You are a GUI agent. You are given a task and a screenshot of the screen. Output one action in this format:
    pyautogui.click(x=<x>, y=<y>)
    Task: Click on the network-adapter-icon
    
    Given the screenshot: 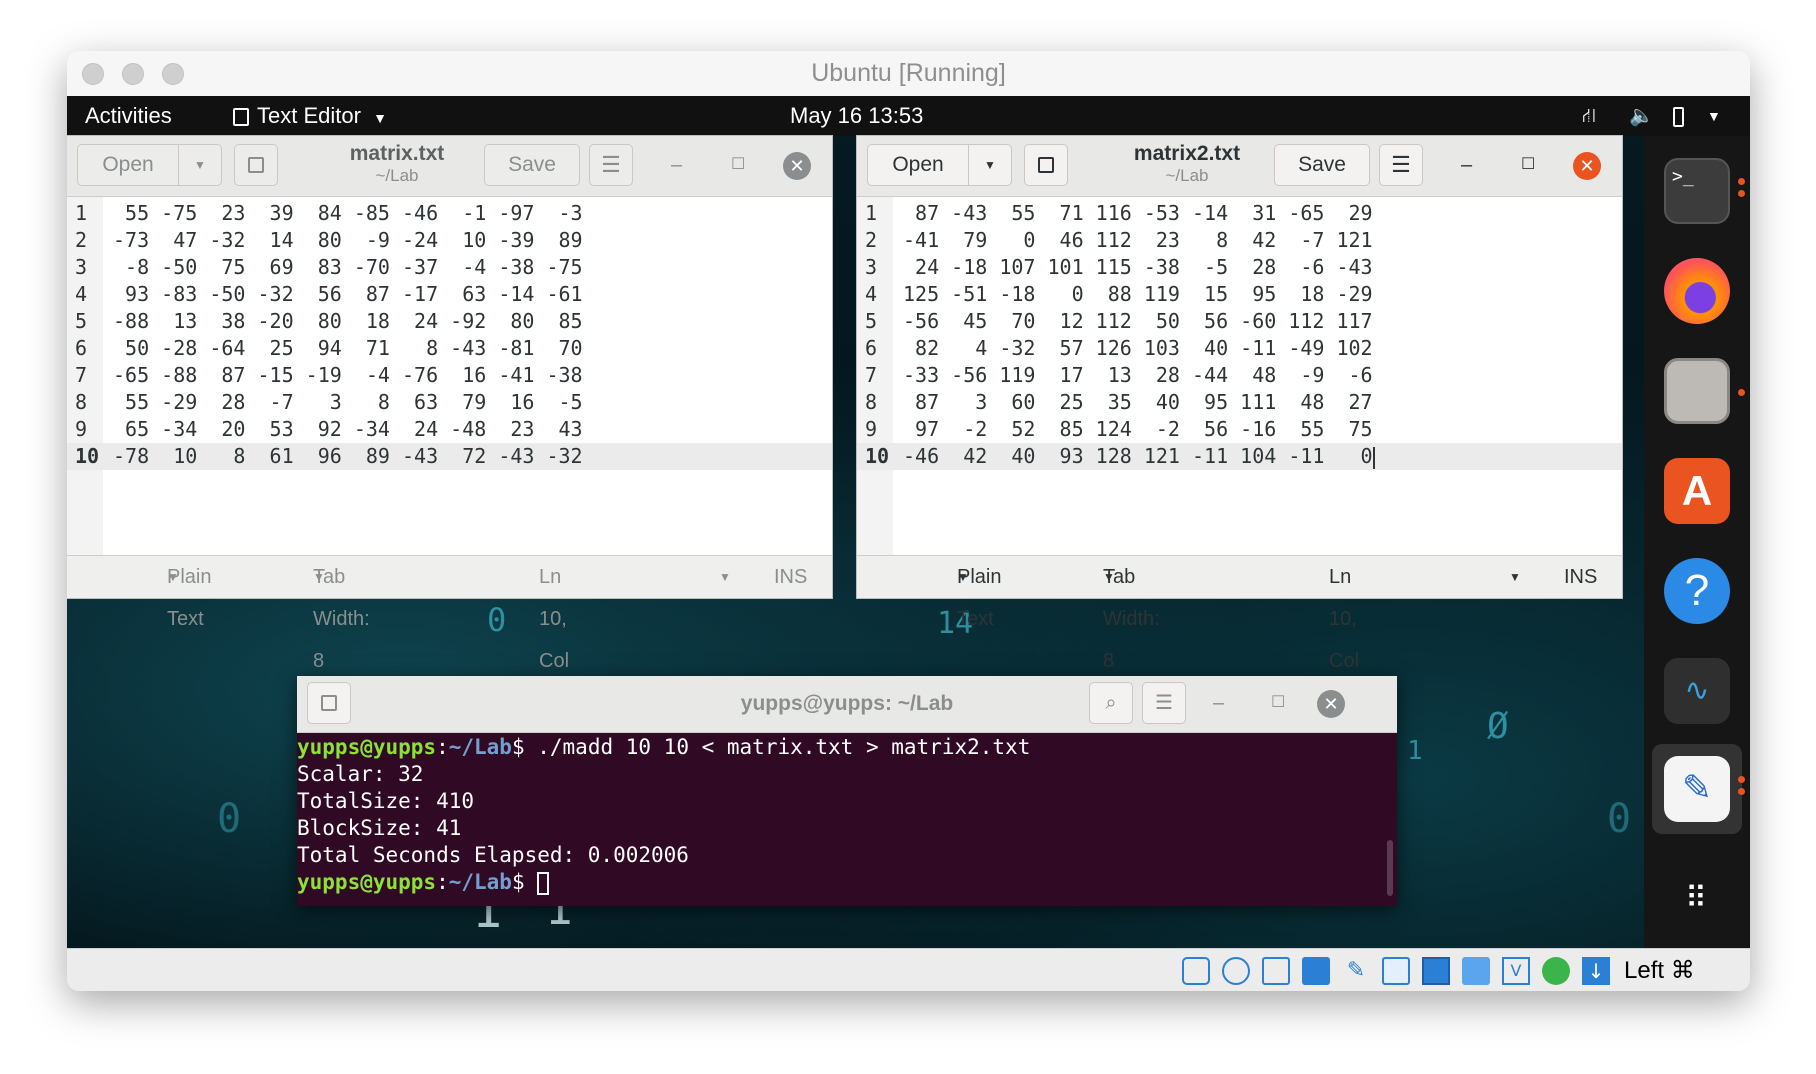 What is the action you would take?
    pyautogui.click(x=1316, y=971)
    